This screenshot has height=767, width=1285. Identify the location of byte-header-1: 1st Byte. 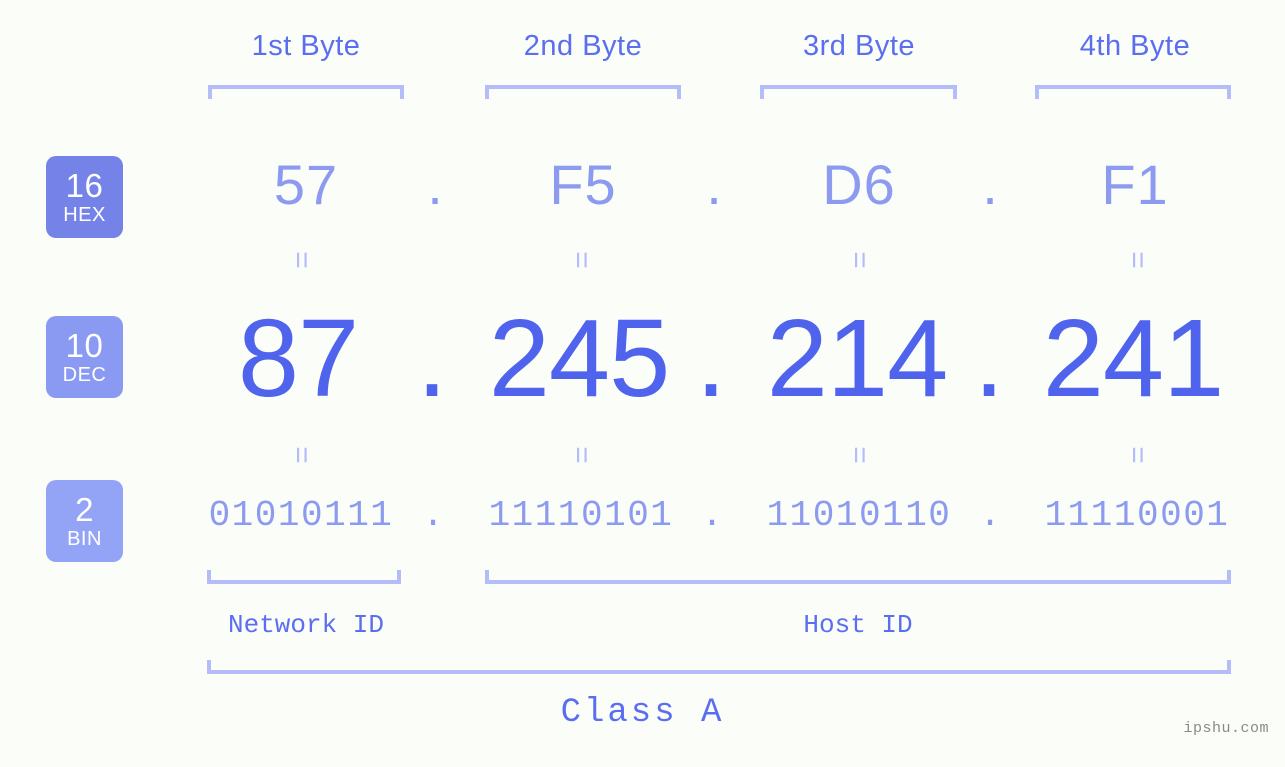
(306, 46).